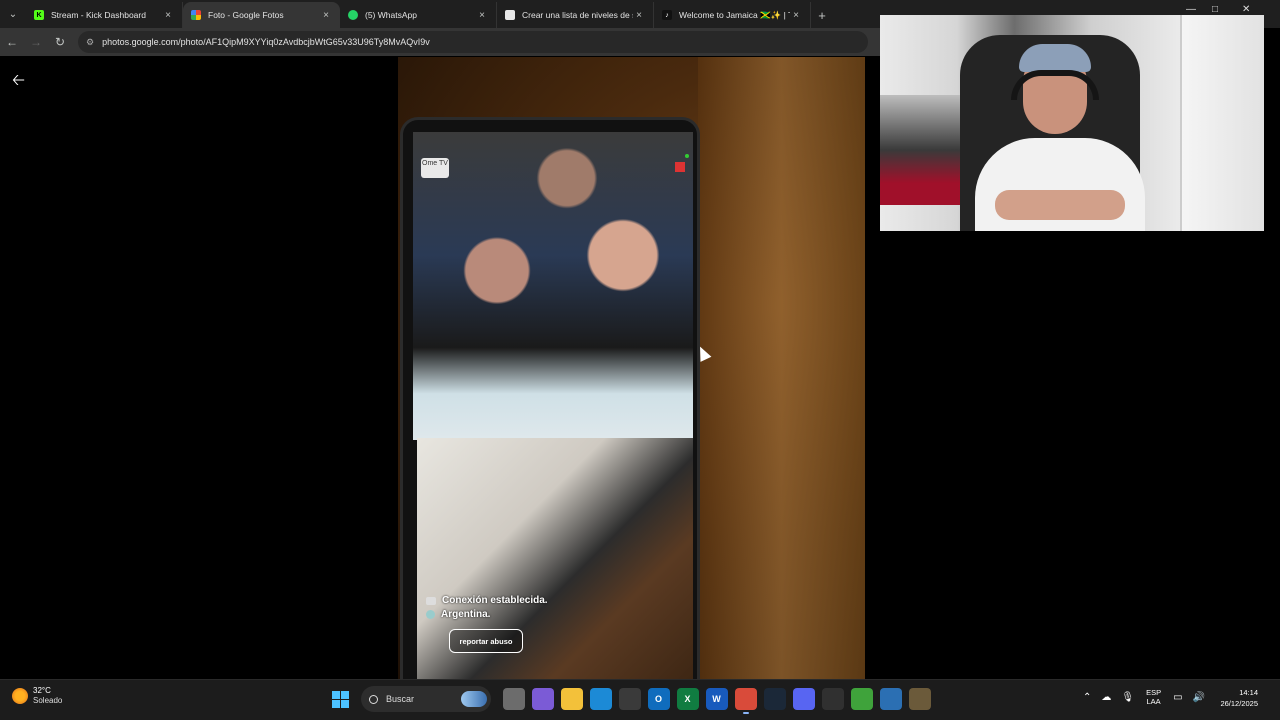 This screenshot has height=720, width=1280. Describe the element at coordinates (658, 699) in the screenshot. I see `outlook-icon: O` at that location.